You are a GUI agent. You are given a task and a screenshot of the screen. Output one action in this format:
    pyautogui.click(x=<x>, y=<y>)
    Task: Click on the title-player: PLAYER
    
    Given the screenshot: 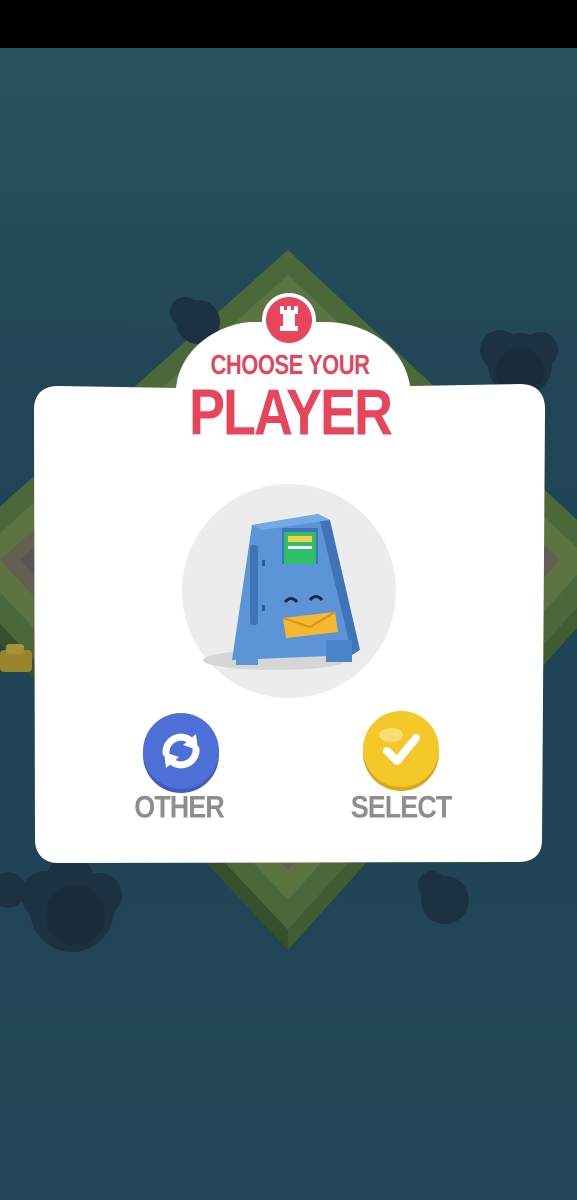 What is the action you would take?
    pyautogui.click(x=290, y=413)
    